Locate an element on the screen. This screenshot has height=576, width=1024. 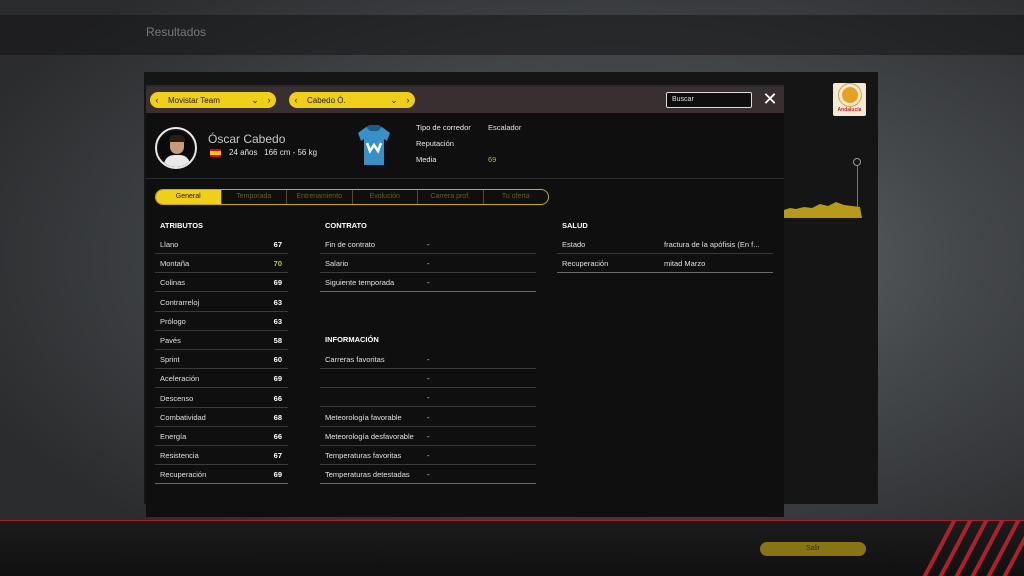
attributes-row-label: Pavés is located at coordinates (170, 340).